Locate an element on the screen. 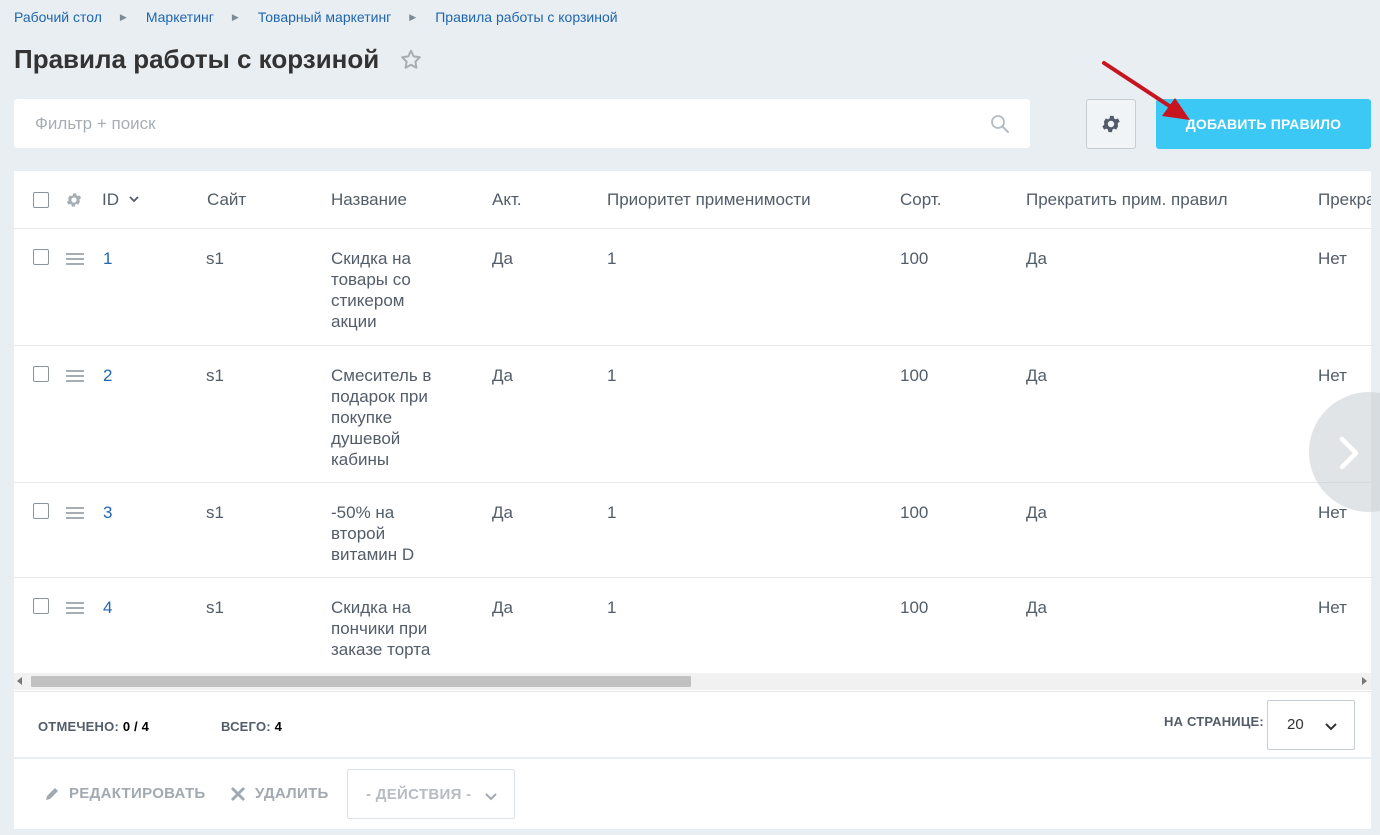 This screenshot has width=1380, height=835. scrollbar-thumb is located at coordinates (361, 681).